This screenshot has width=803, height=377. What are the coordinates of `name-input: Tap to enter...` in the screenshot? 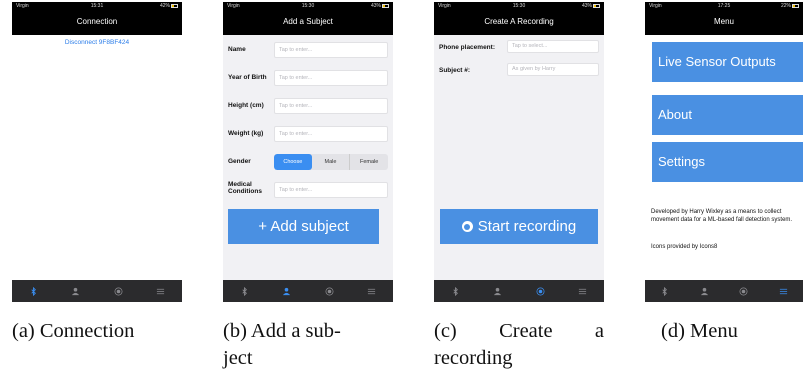 It's located at (331, 50).